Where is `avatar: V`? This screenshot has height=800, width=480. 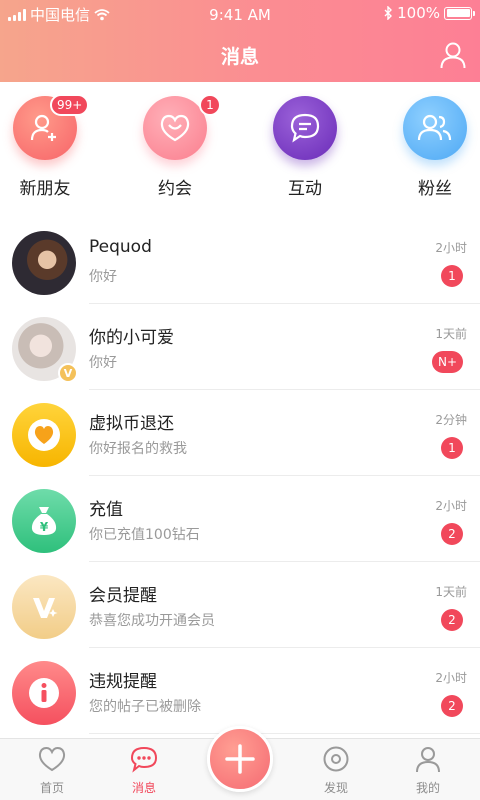
avatar: V is located at coordinates (45, 350).